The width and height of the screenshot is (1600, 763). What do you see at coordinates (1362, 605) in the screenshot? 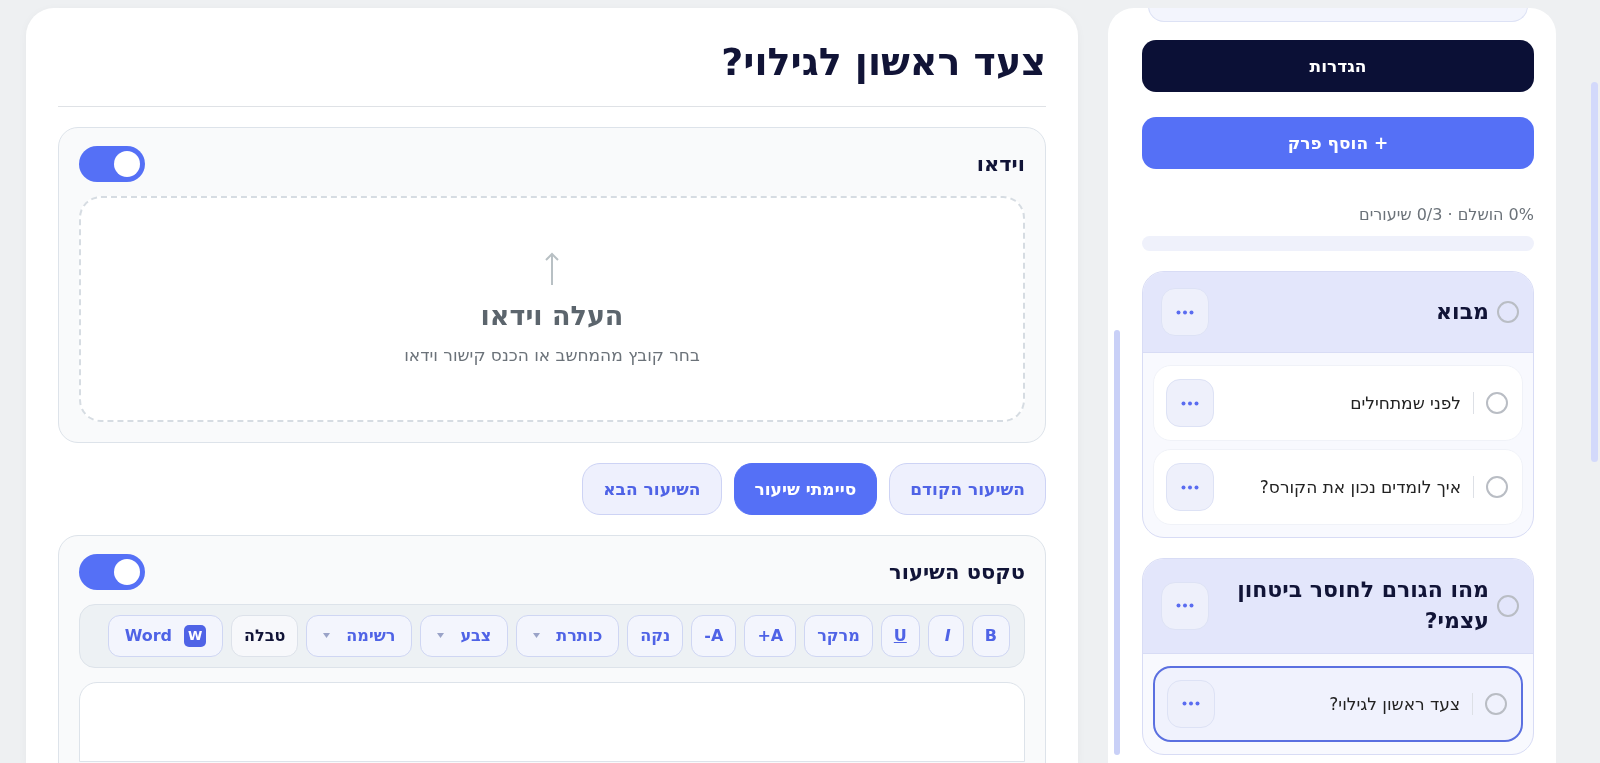
I see `chapter-title: מהו הגורם לחוסר ביטחון עצמי?` at bounding box center [1362, 605].